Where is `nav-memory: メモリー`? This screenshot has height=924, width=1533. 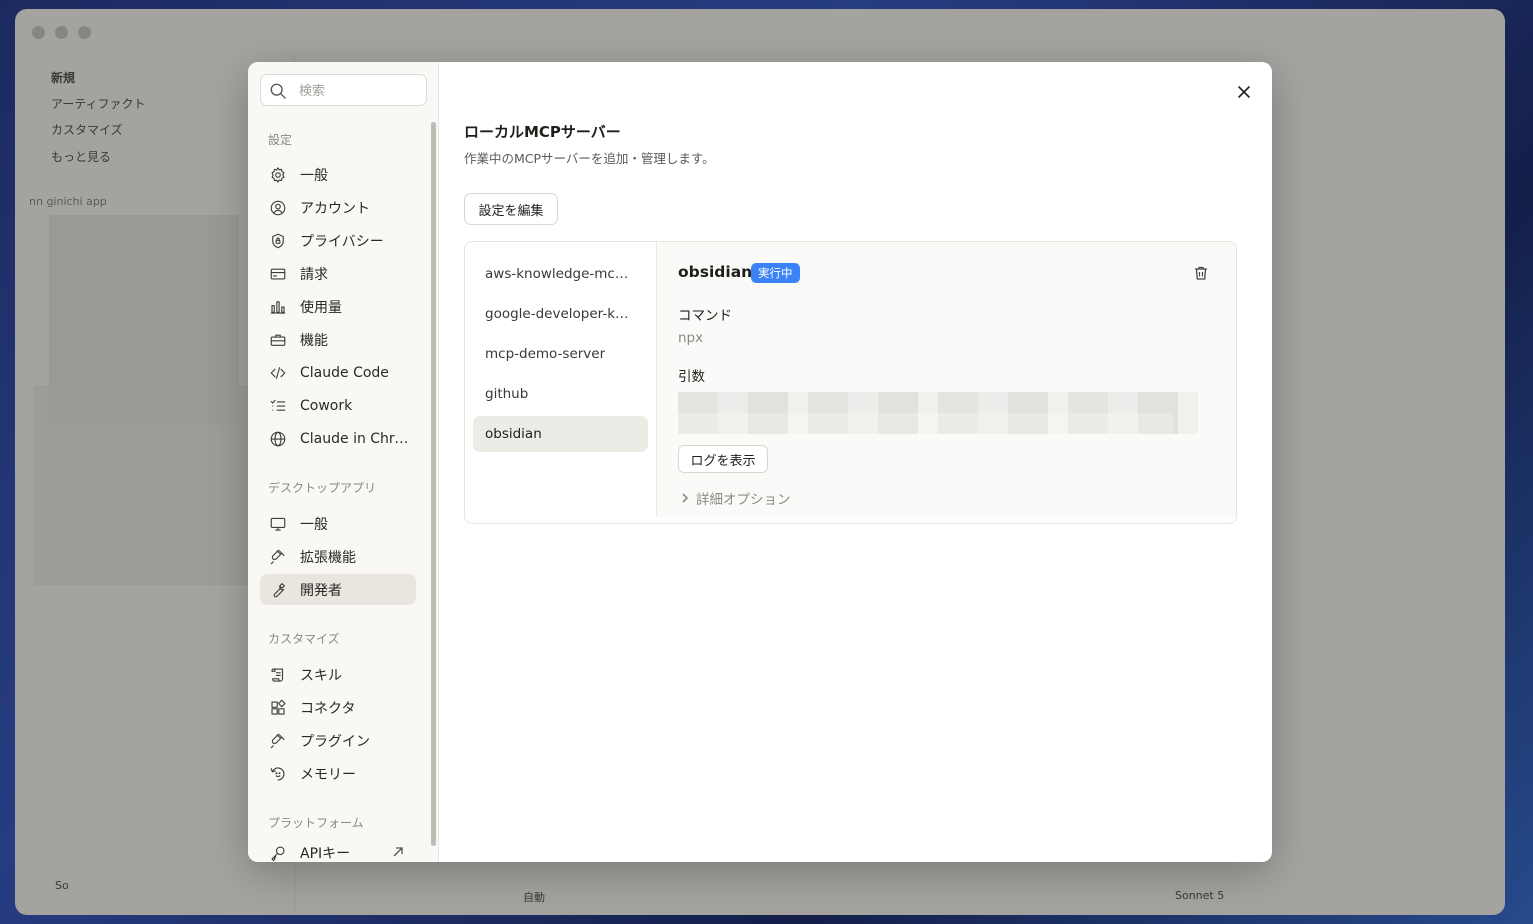 nav-memory: メモリー is located at coordinates (338, 773).